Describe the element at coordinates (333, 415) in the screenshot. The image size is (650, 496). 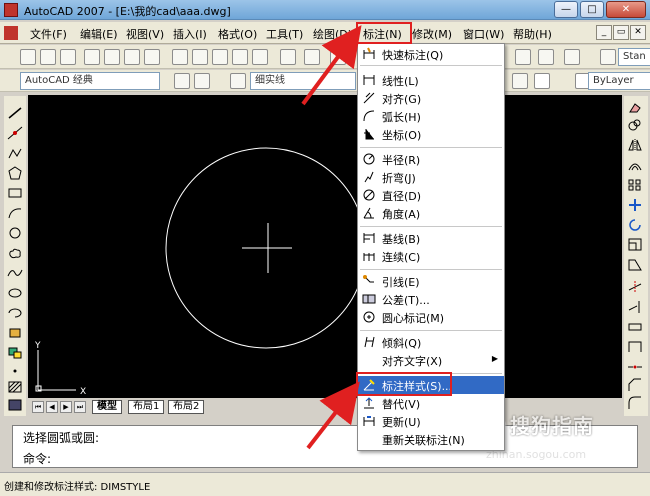
I see `arrow-to-dimension-style` at that location.